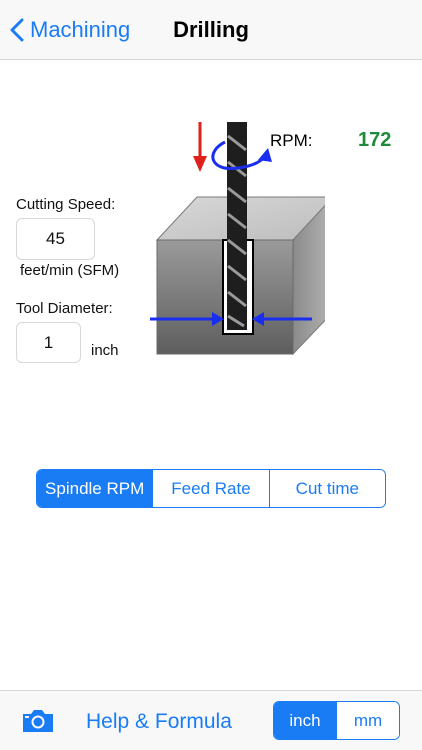 The width and height of the screenshot is (422, 750). I want to click on page-title-text: Drilling, so click(211, 29).